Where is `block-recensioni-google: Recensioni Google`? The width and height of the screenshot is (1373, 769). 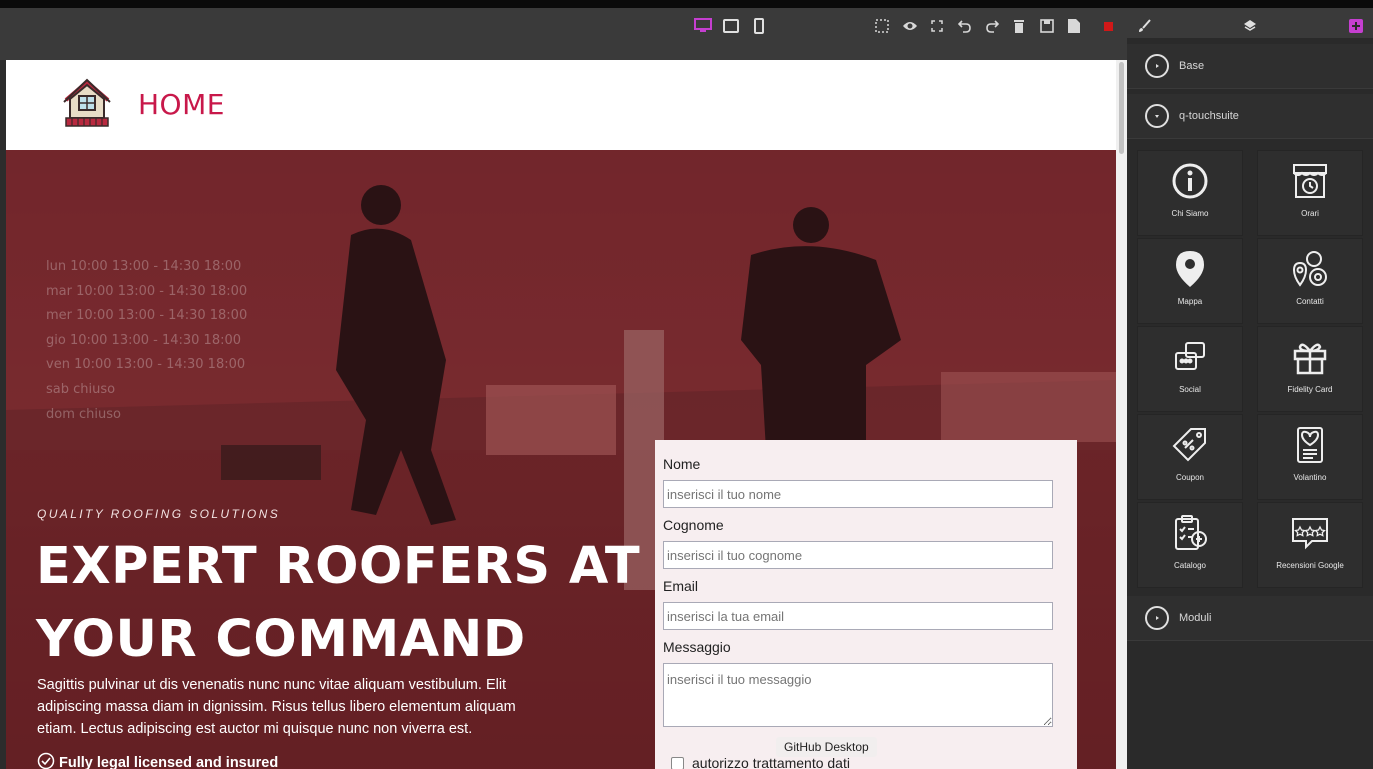 block-recensioni-google: Recensioni Google is located at coordinates (1310, 545).